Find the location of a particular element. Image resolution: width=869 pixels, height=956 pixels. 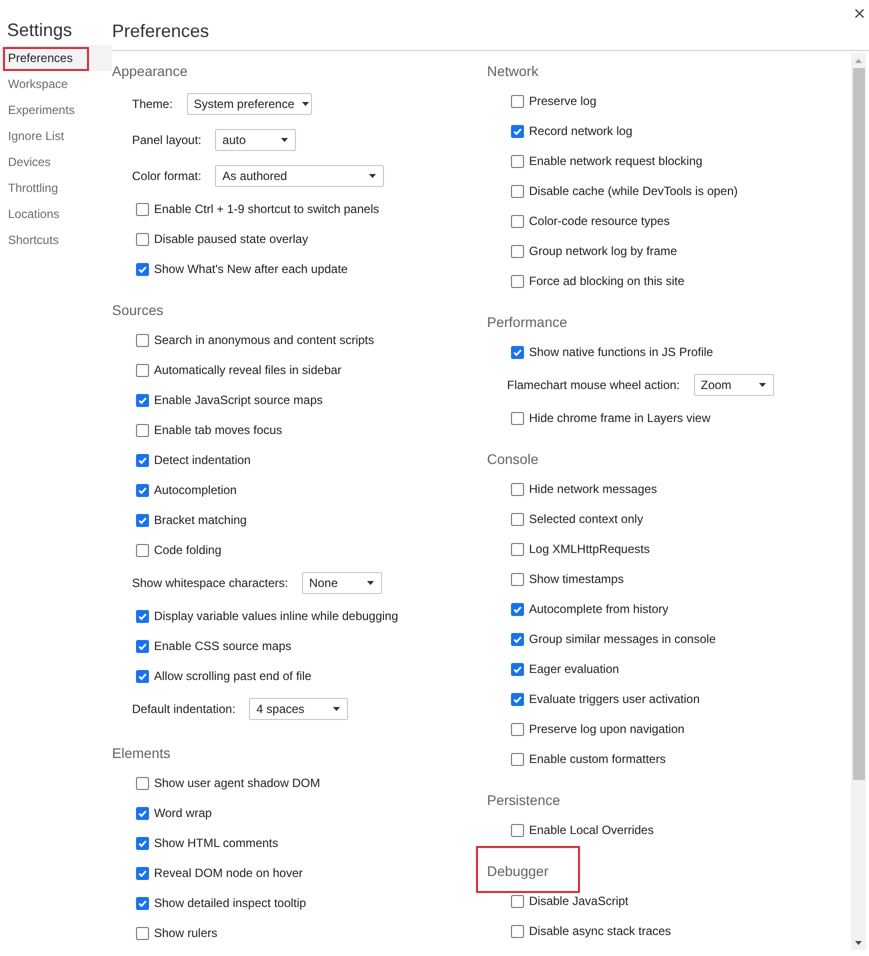

setting-label: Theme: is located at coordinates (152, 104).